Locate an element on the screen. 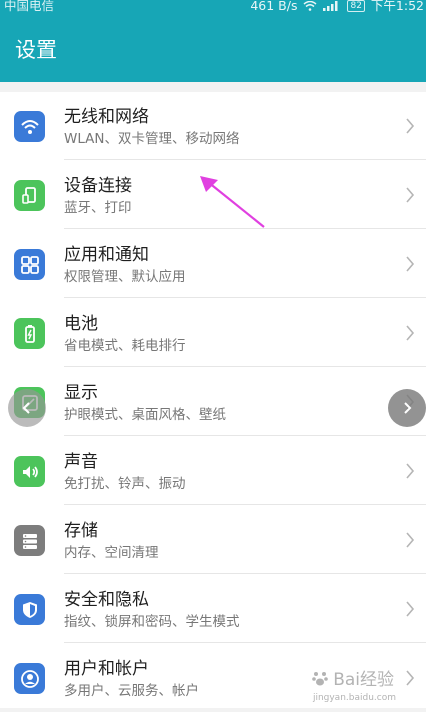  apps-grid-icon is located at coordinates (29, 264).